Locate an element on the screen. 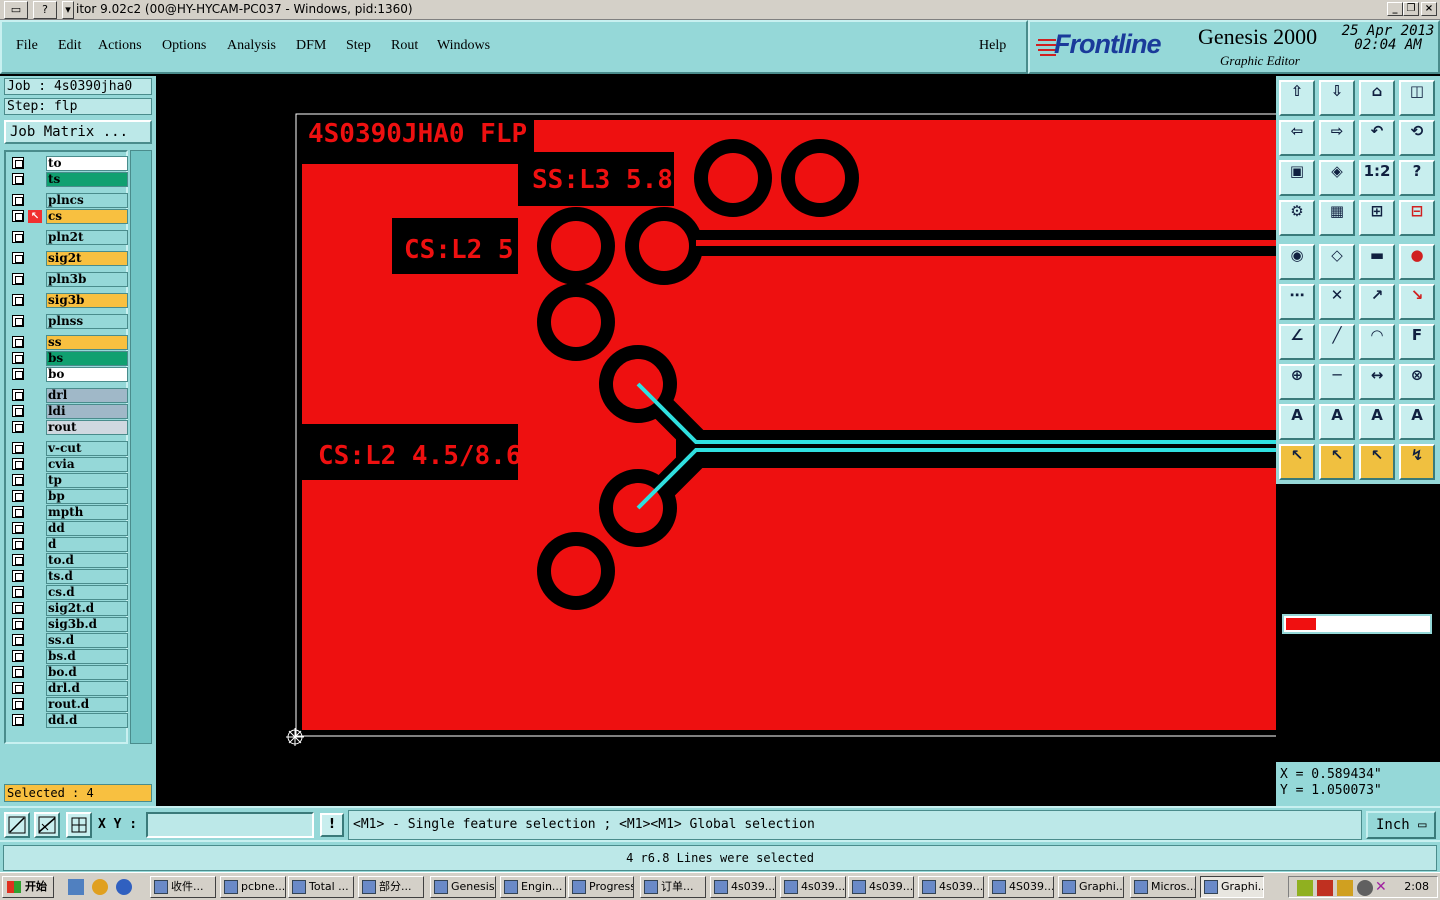 Image resolution: width=1440 pixels, height=900 pixels. layer-name: v-cut is located at coordinates (87, 448).